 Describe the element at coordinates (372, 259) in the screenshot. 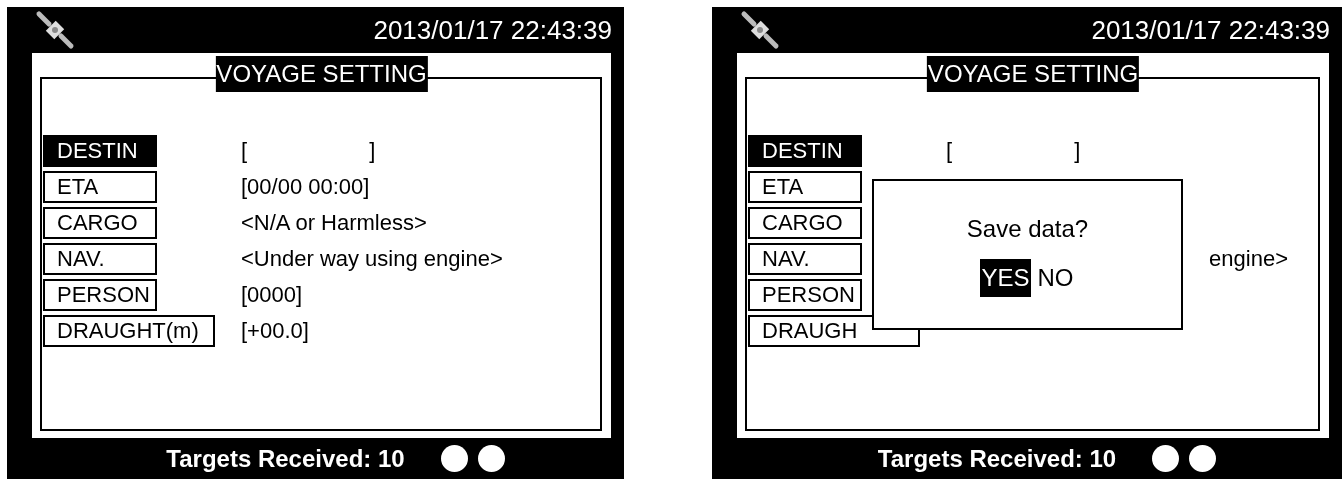

I see `setting-value: <Under way using engine>` at that location.